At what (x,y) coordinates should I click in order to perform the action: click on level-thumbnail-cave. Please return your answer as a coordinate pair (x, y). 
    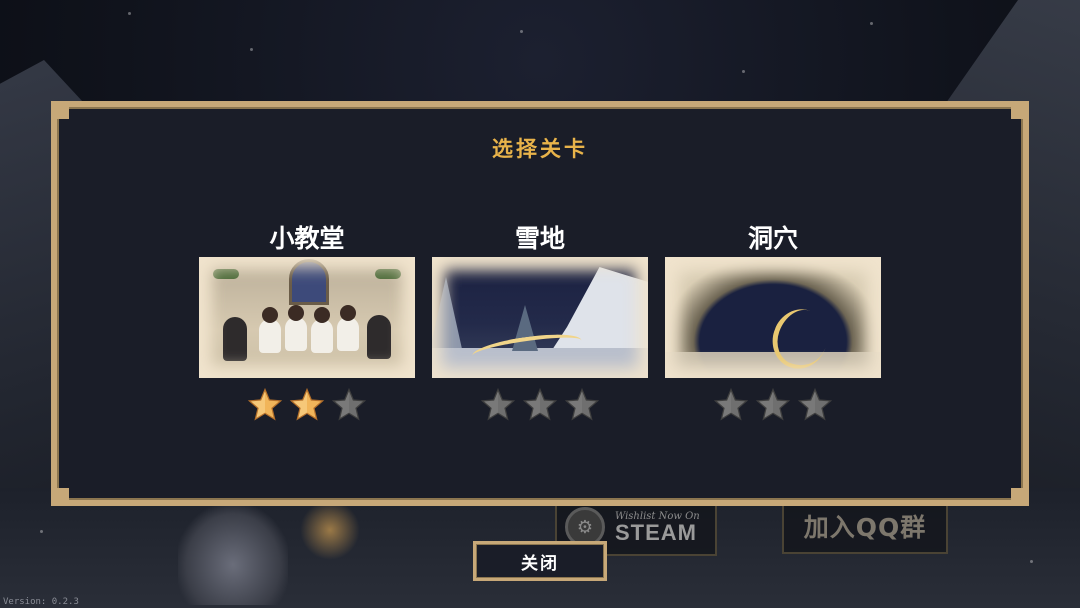
    Looking at the image, I should click on (773, 317).